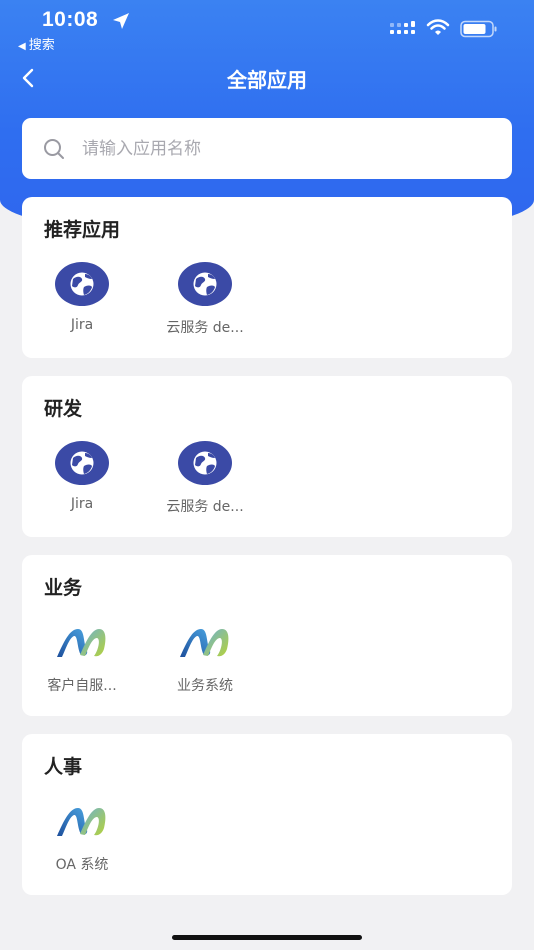 This screenshot has width=534, height=950. I want to click on wifi-icon, so click(438, 27).